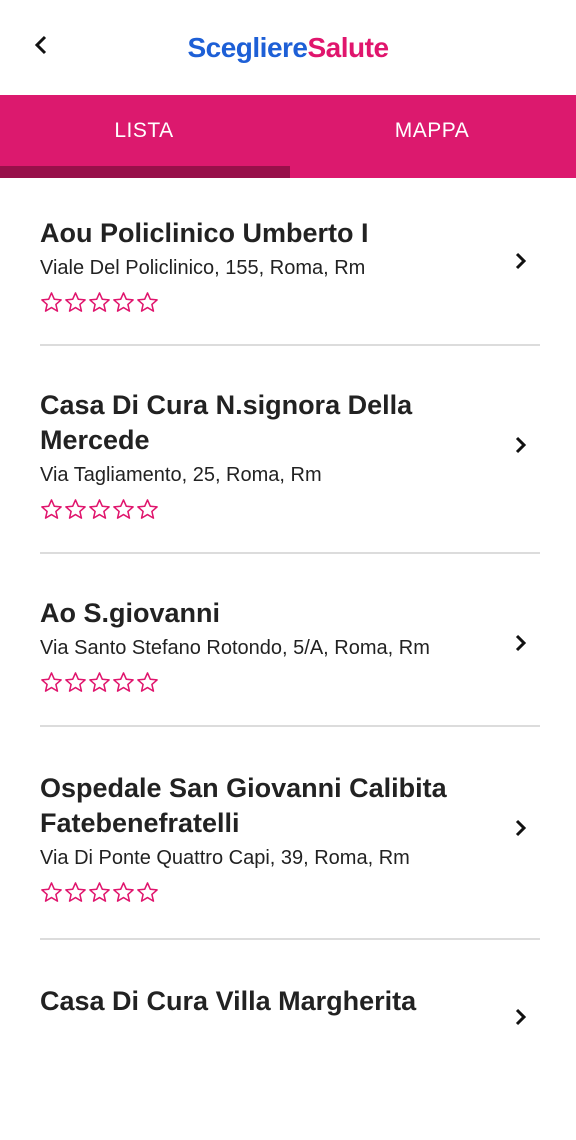 The height and width of the screenshot is (1140, 576). I want to click on hospital-address: Via Santo Stefano Rotondo, 5/A, Roma, Rm, so click(235, 648).